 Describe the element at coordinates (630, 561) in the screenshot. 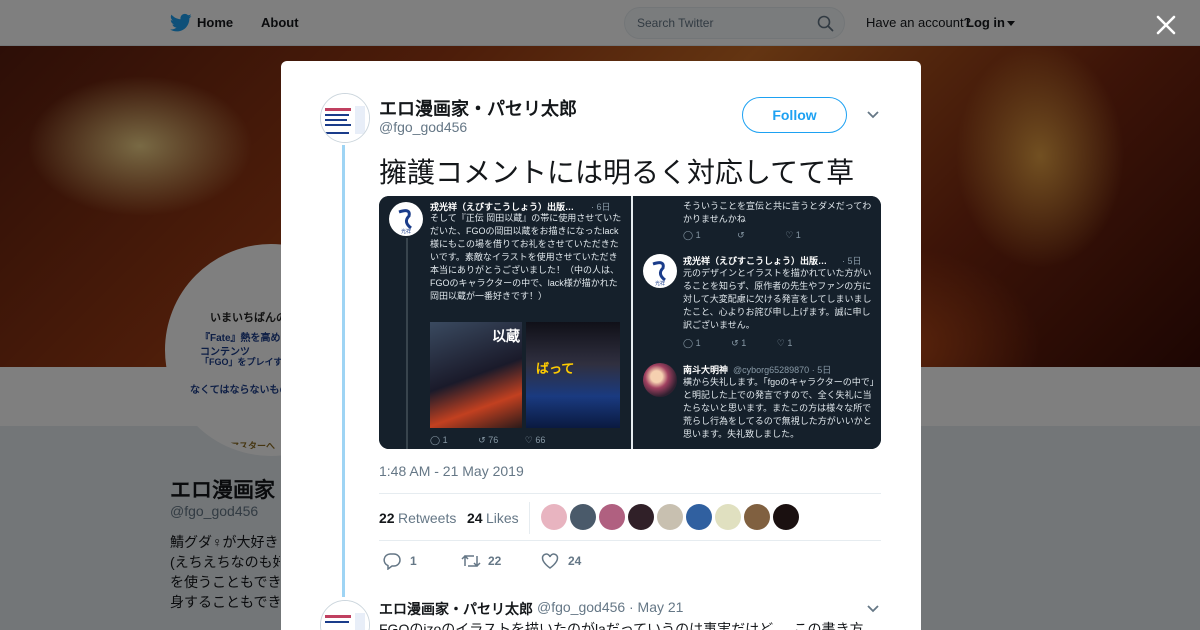

I see `tweet-actions: 1 22 24` at that location.